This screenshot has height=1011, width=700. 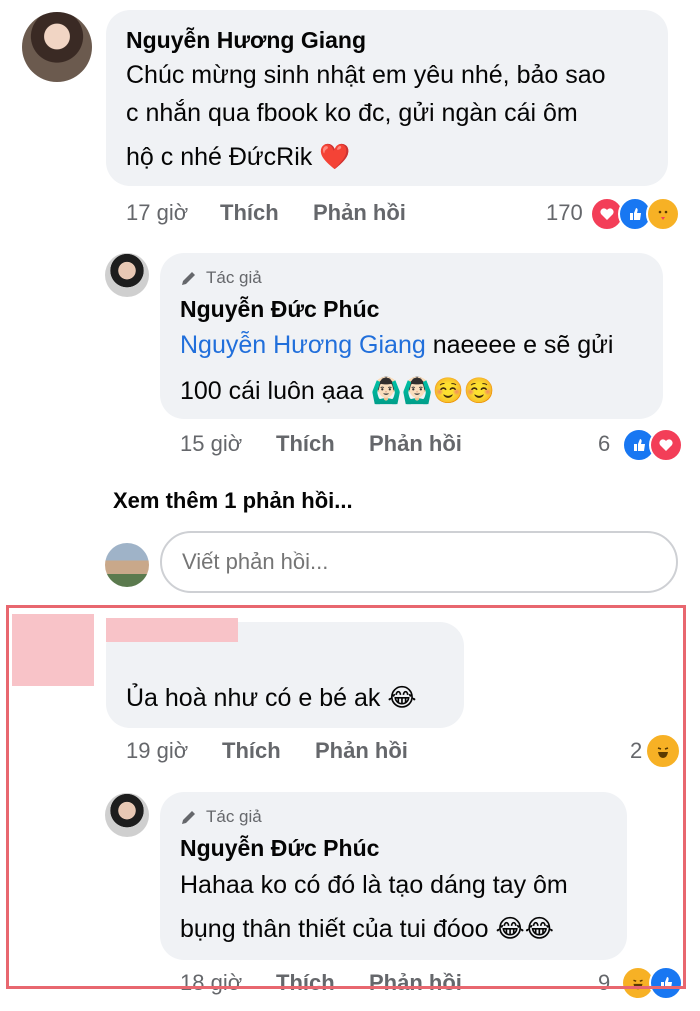 I want to click on reply-text-line: 100 cái luôn ạaa 🙆🏻‍♂️🙆🏻‍♂️☺️☺️, so click(x=337, y=391).